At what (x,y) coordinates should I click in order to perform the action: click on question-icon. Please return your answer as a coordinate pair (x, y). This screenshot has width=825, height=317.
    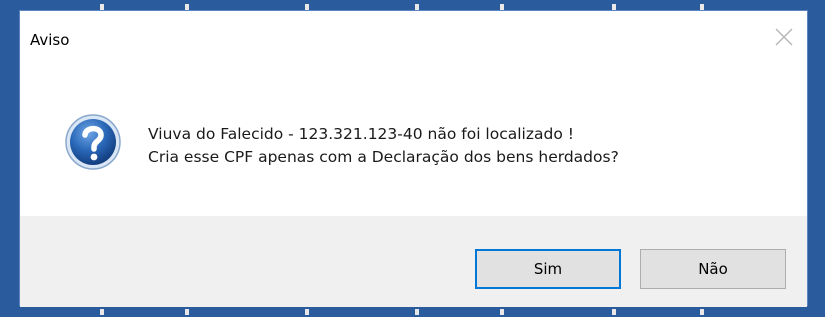
    Looking at the image, I should click on (93, 142).